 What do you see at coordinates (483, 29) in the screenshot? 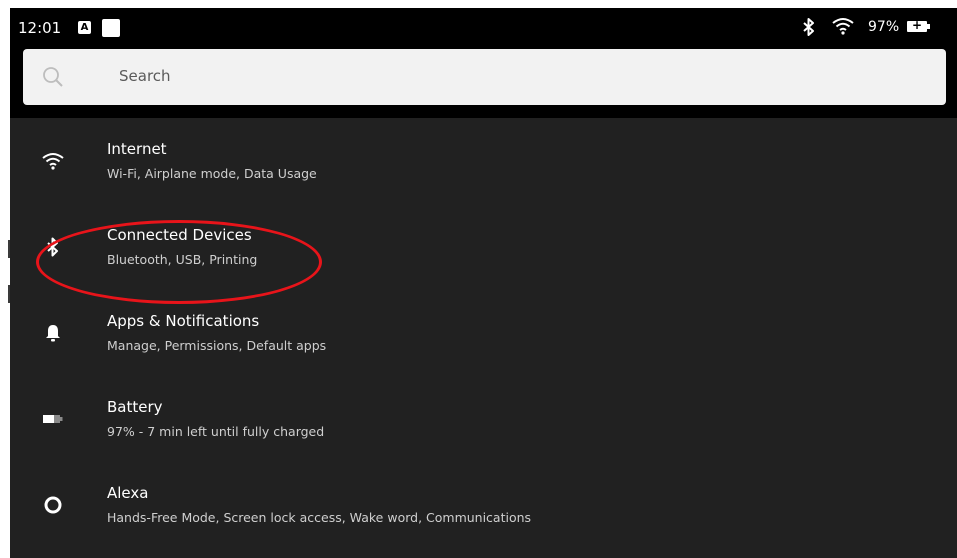
I see `status-bar: 12:01 A 97% +` at bounding box center [483, 29].